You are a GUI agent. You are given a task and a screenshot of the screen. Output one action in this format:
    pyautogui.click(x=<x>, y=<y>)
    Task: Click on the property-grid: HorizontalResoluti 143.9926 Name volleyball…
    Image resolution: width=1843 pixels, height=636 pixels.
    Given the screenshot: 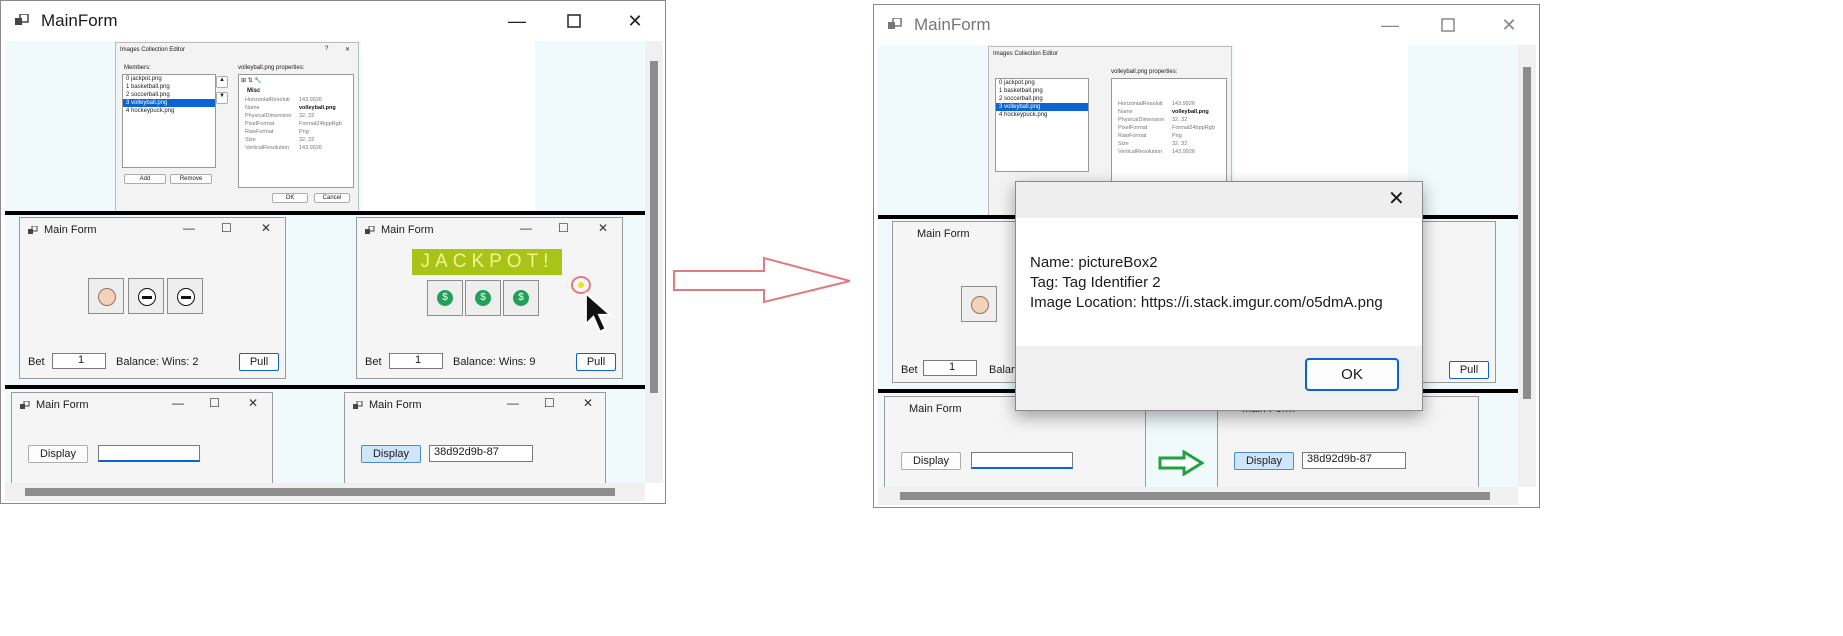 What is the action you would take?
    pyautogui.click(x=1169, y=135)
    